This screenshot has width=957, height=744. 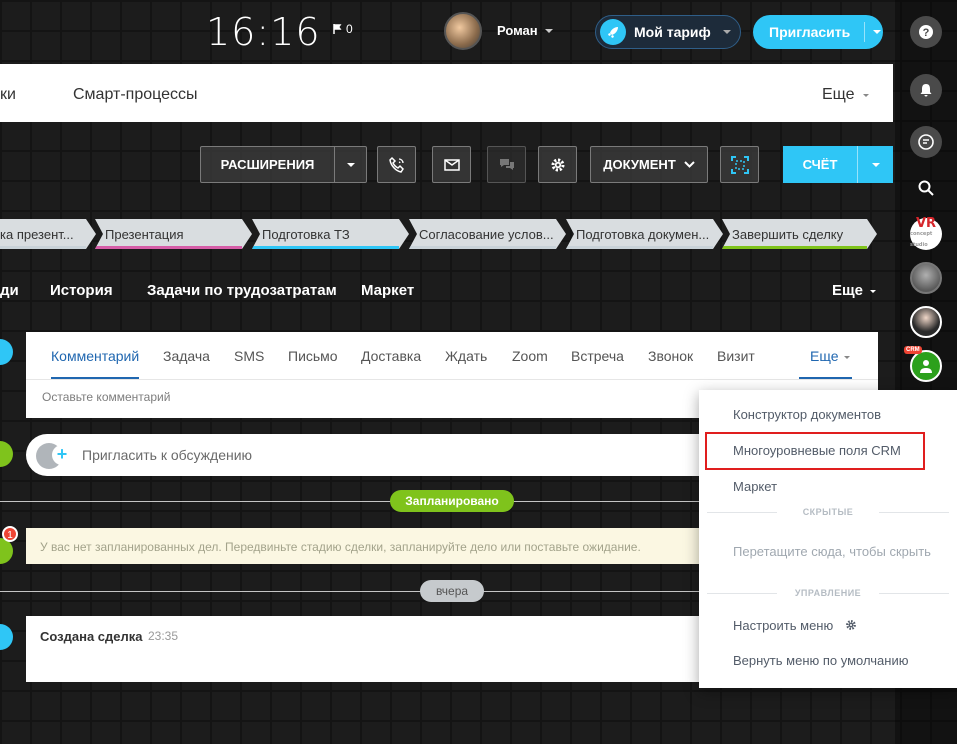 I want to click on menu-item-configure: Настроить меню, so click(x=795, y=625).